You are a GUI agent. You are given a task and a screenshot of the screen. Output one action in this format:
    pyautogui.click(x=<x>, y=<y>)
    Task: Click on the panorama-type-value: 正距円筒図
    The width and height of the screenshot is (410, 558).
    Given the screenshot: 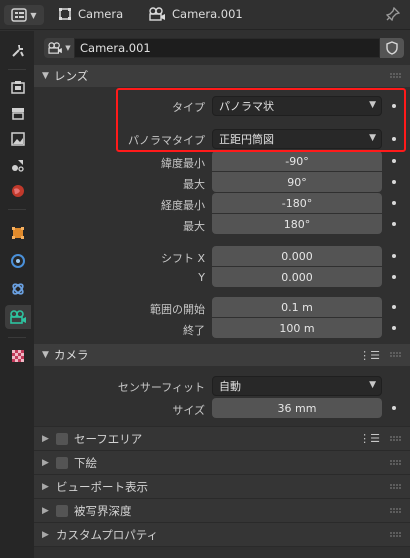 What is the action you would take?
    pyautogui.click(x=246, y=139)
    